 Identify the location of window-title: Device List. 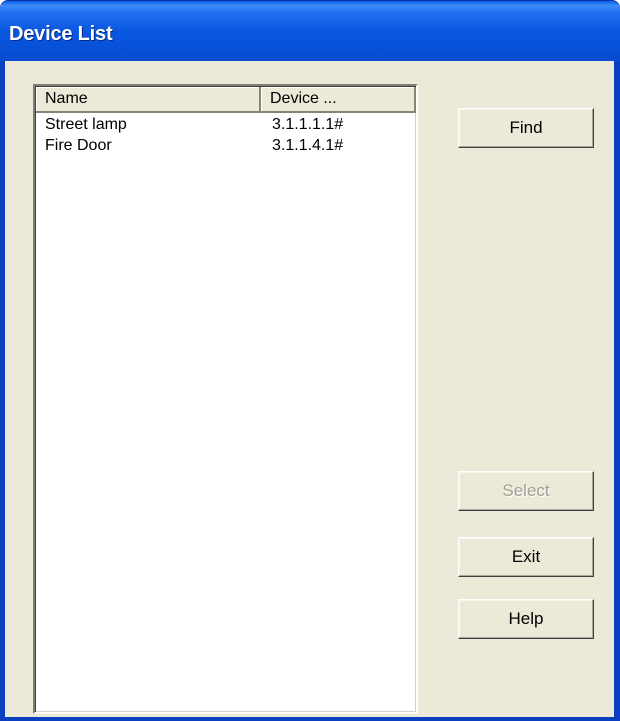
(61, 34).